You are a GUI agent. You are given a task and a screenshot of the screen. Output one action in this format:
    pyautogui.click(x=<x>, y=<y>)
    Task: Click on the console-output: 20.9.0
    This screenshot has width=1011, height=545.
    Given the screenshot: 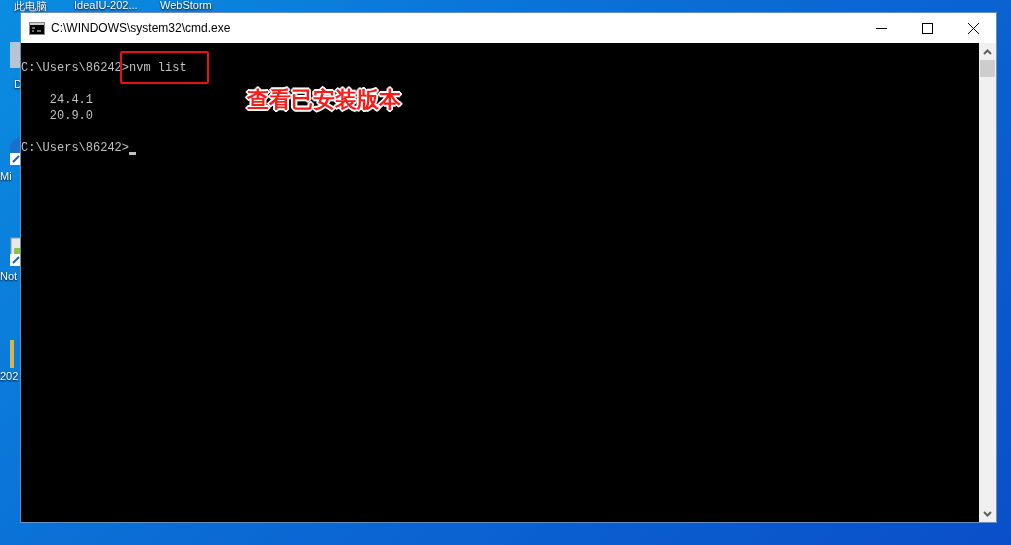 What is the action you would take?
    pyautogui.click(x=71, y=116)
    